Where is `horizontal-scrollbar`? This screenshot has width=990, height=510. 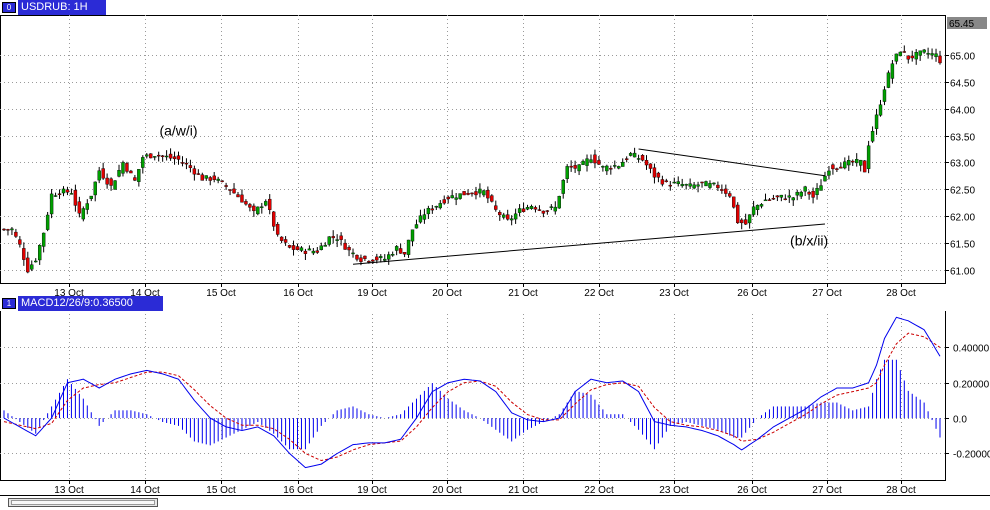 horizontal-scrollbar is located at coordinates (83, 502).